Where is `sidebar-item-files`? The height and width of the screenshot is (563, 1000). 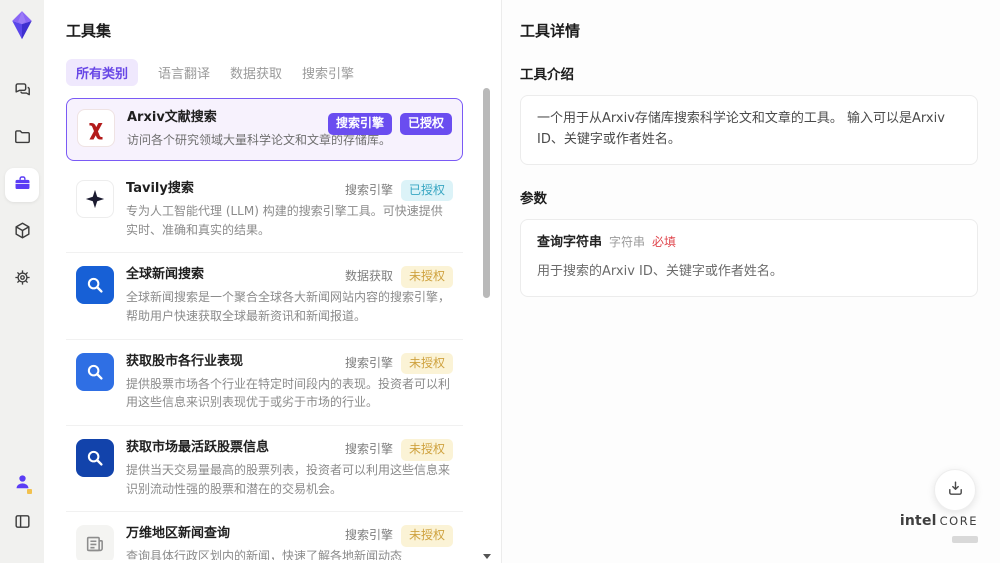
sidebar-item-files is located at coordinates (22, 138).